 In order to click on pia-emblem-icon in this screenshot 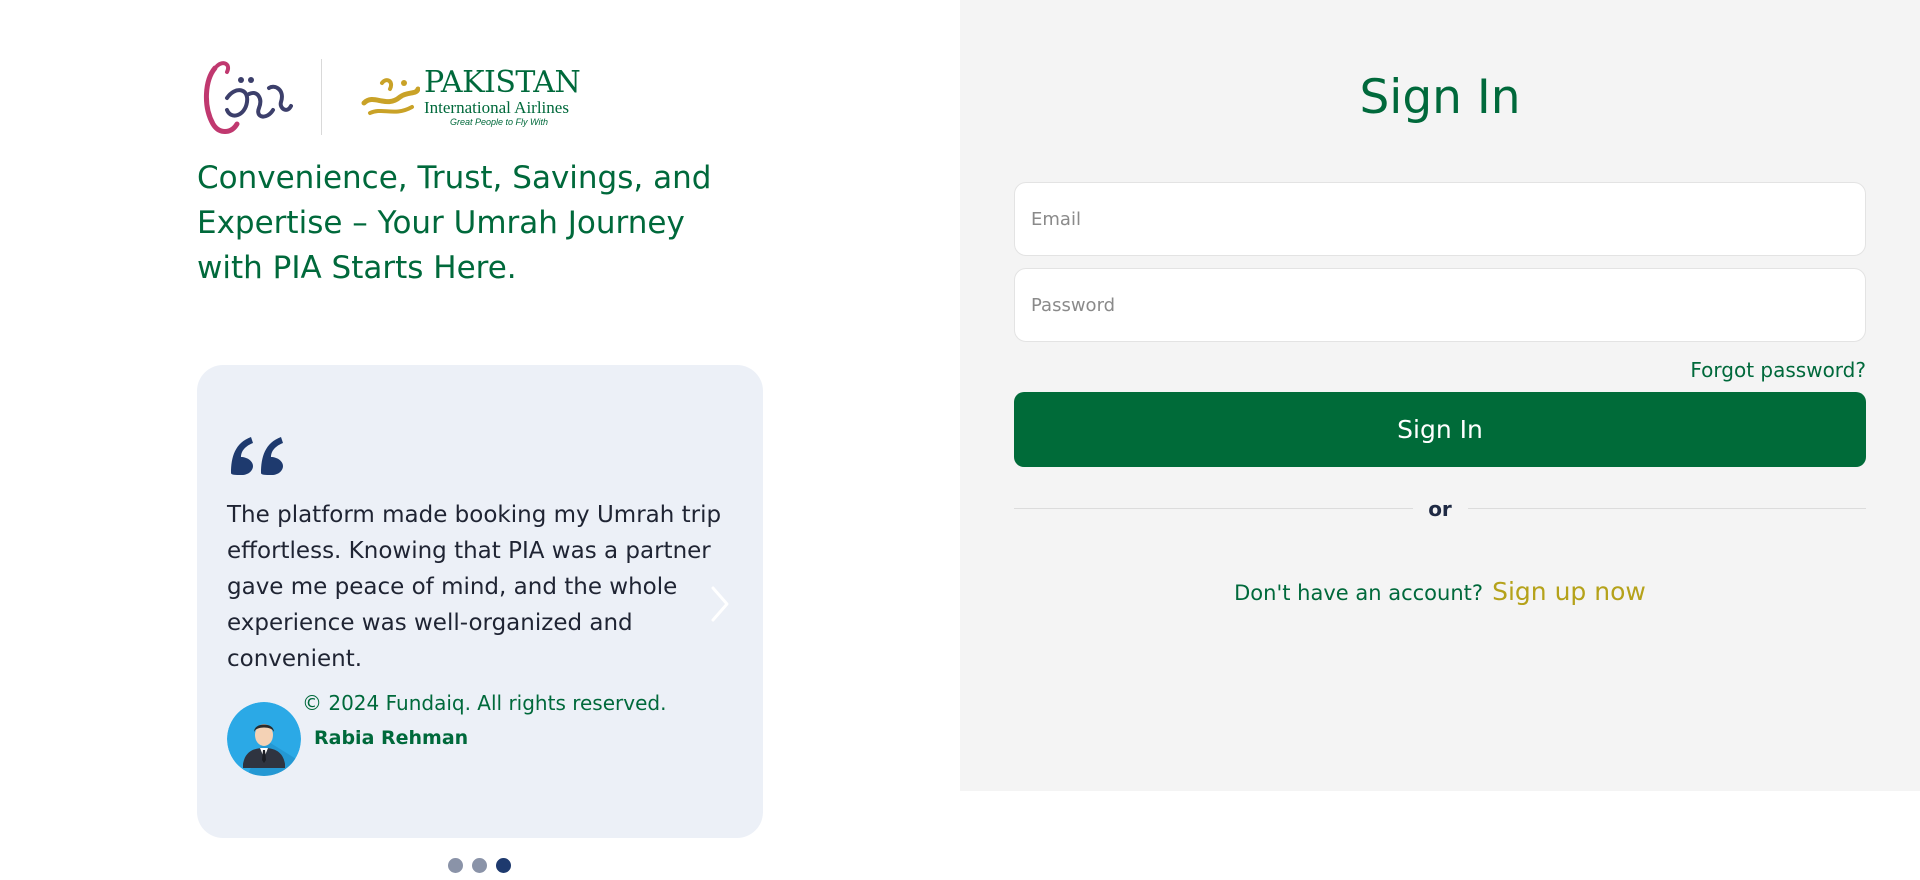, I will do `click(390, 96)`.